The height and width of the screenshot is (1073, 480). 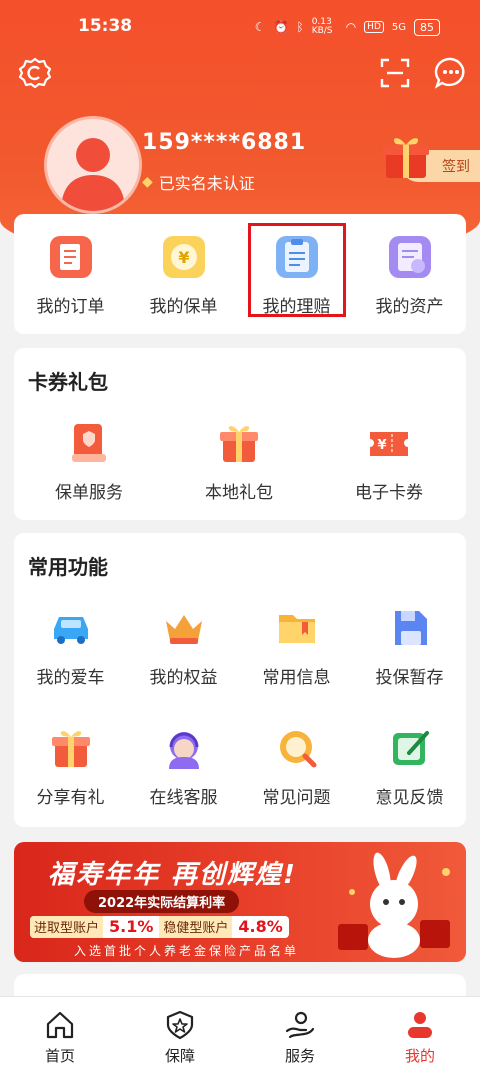 I want to click on alarm-icon: ⏰, so click(x=281, y=27).